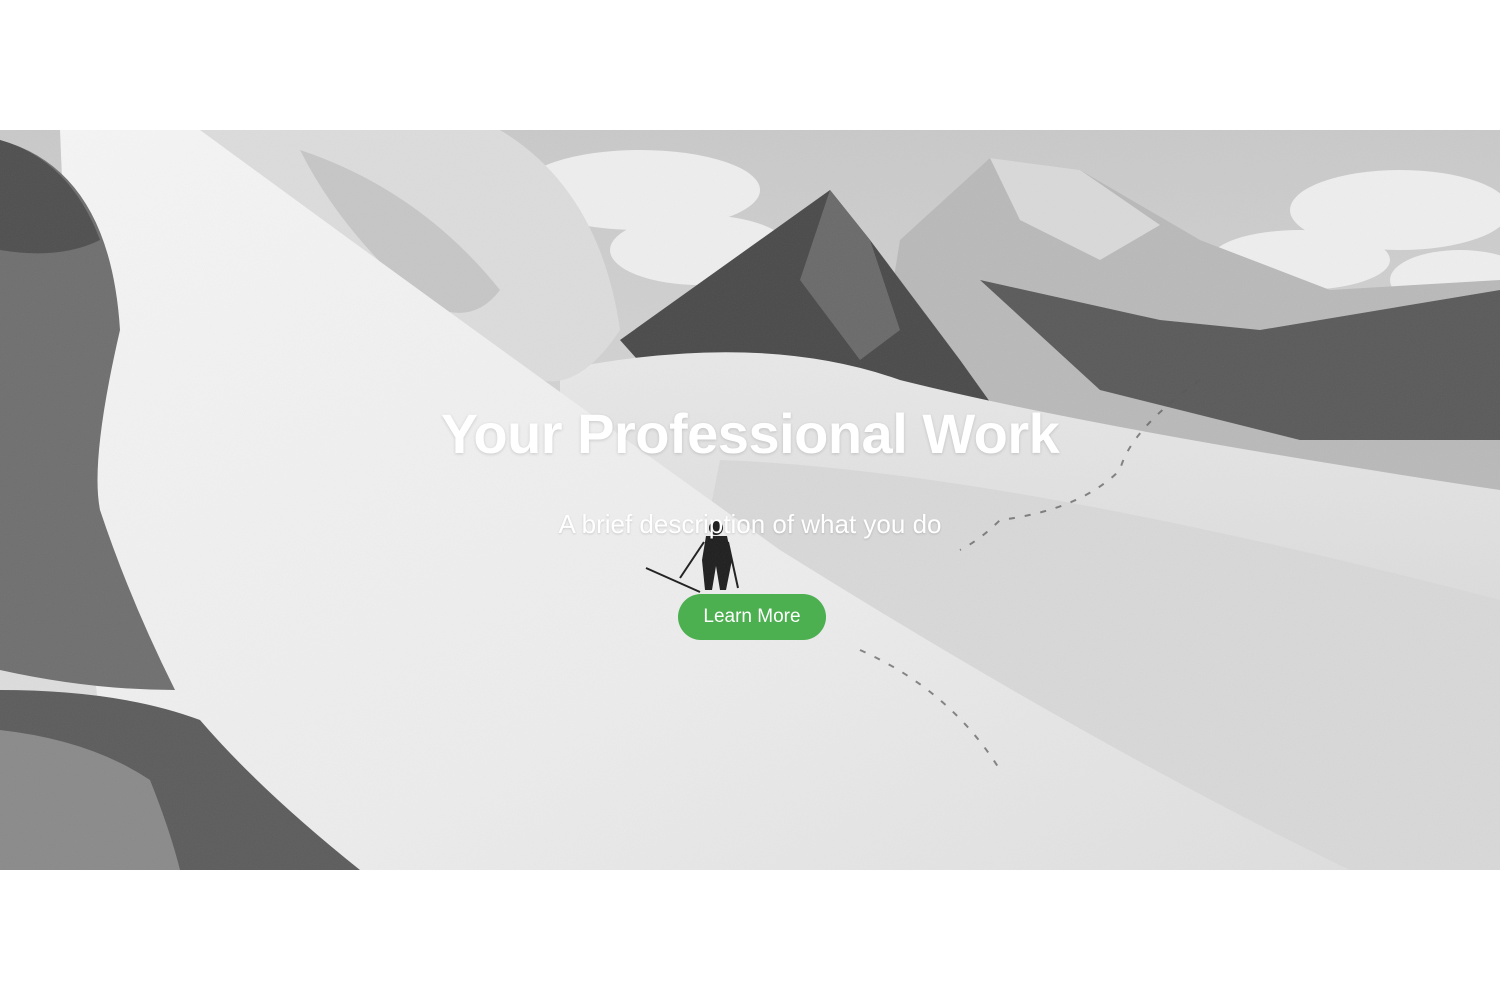 This screenshot has height=1000, width=1500. What do you see at coordinates (750, 524) in the screenshot?
I see `hero-subtitle: A brief description of what you do` at bounding box center [750, 524].